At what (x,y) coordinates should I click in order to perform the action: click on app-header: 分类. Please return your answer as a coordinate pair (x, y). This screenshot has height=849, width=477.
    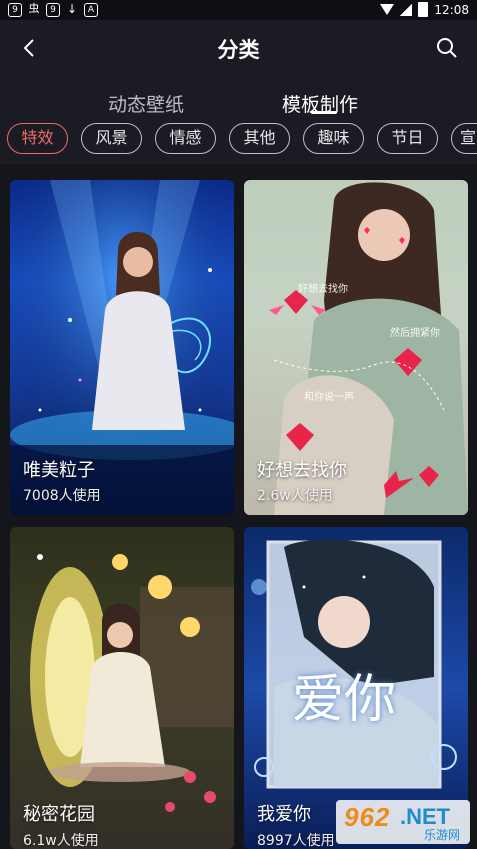
    Looking at the image, I should click on (238, 49).